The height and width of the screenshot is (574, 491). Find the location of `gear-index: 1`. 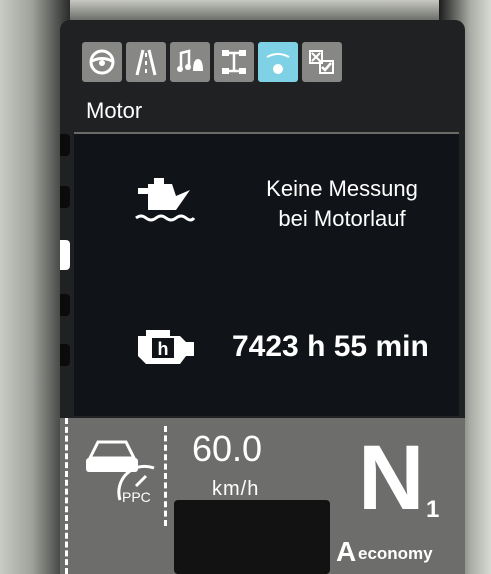

gear-index: 1 is located at coordinates (433, 509).